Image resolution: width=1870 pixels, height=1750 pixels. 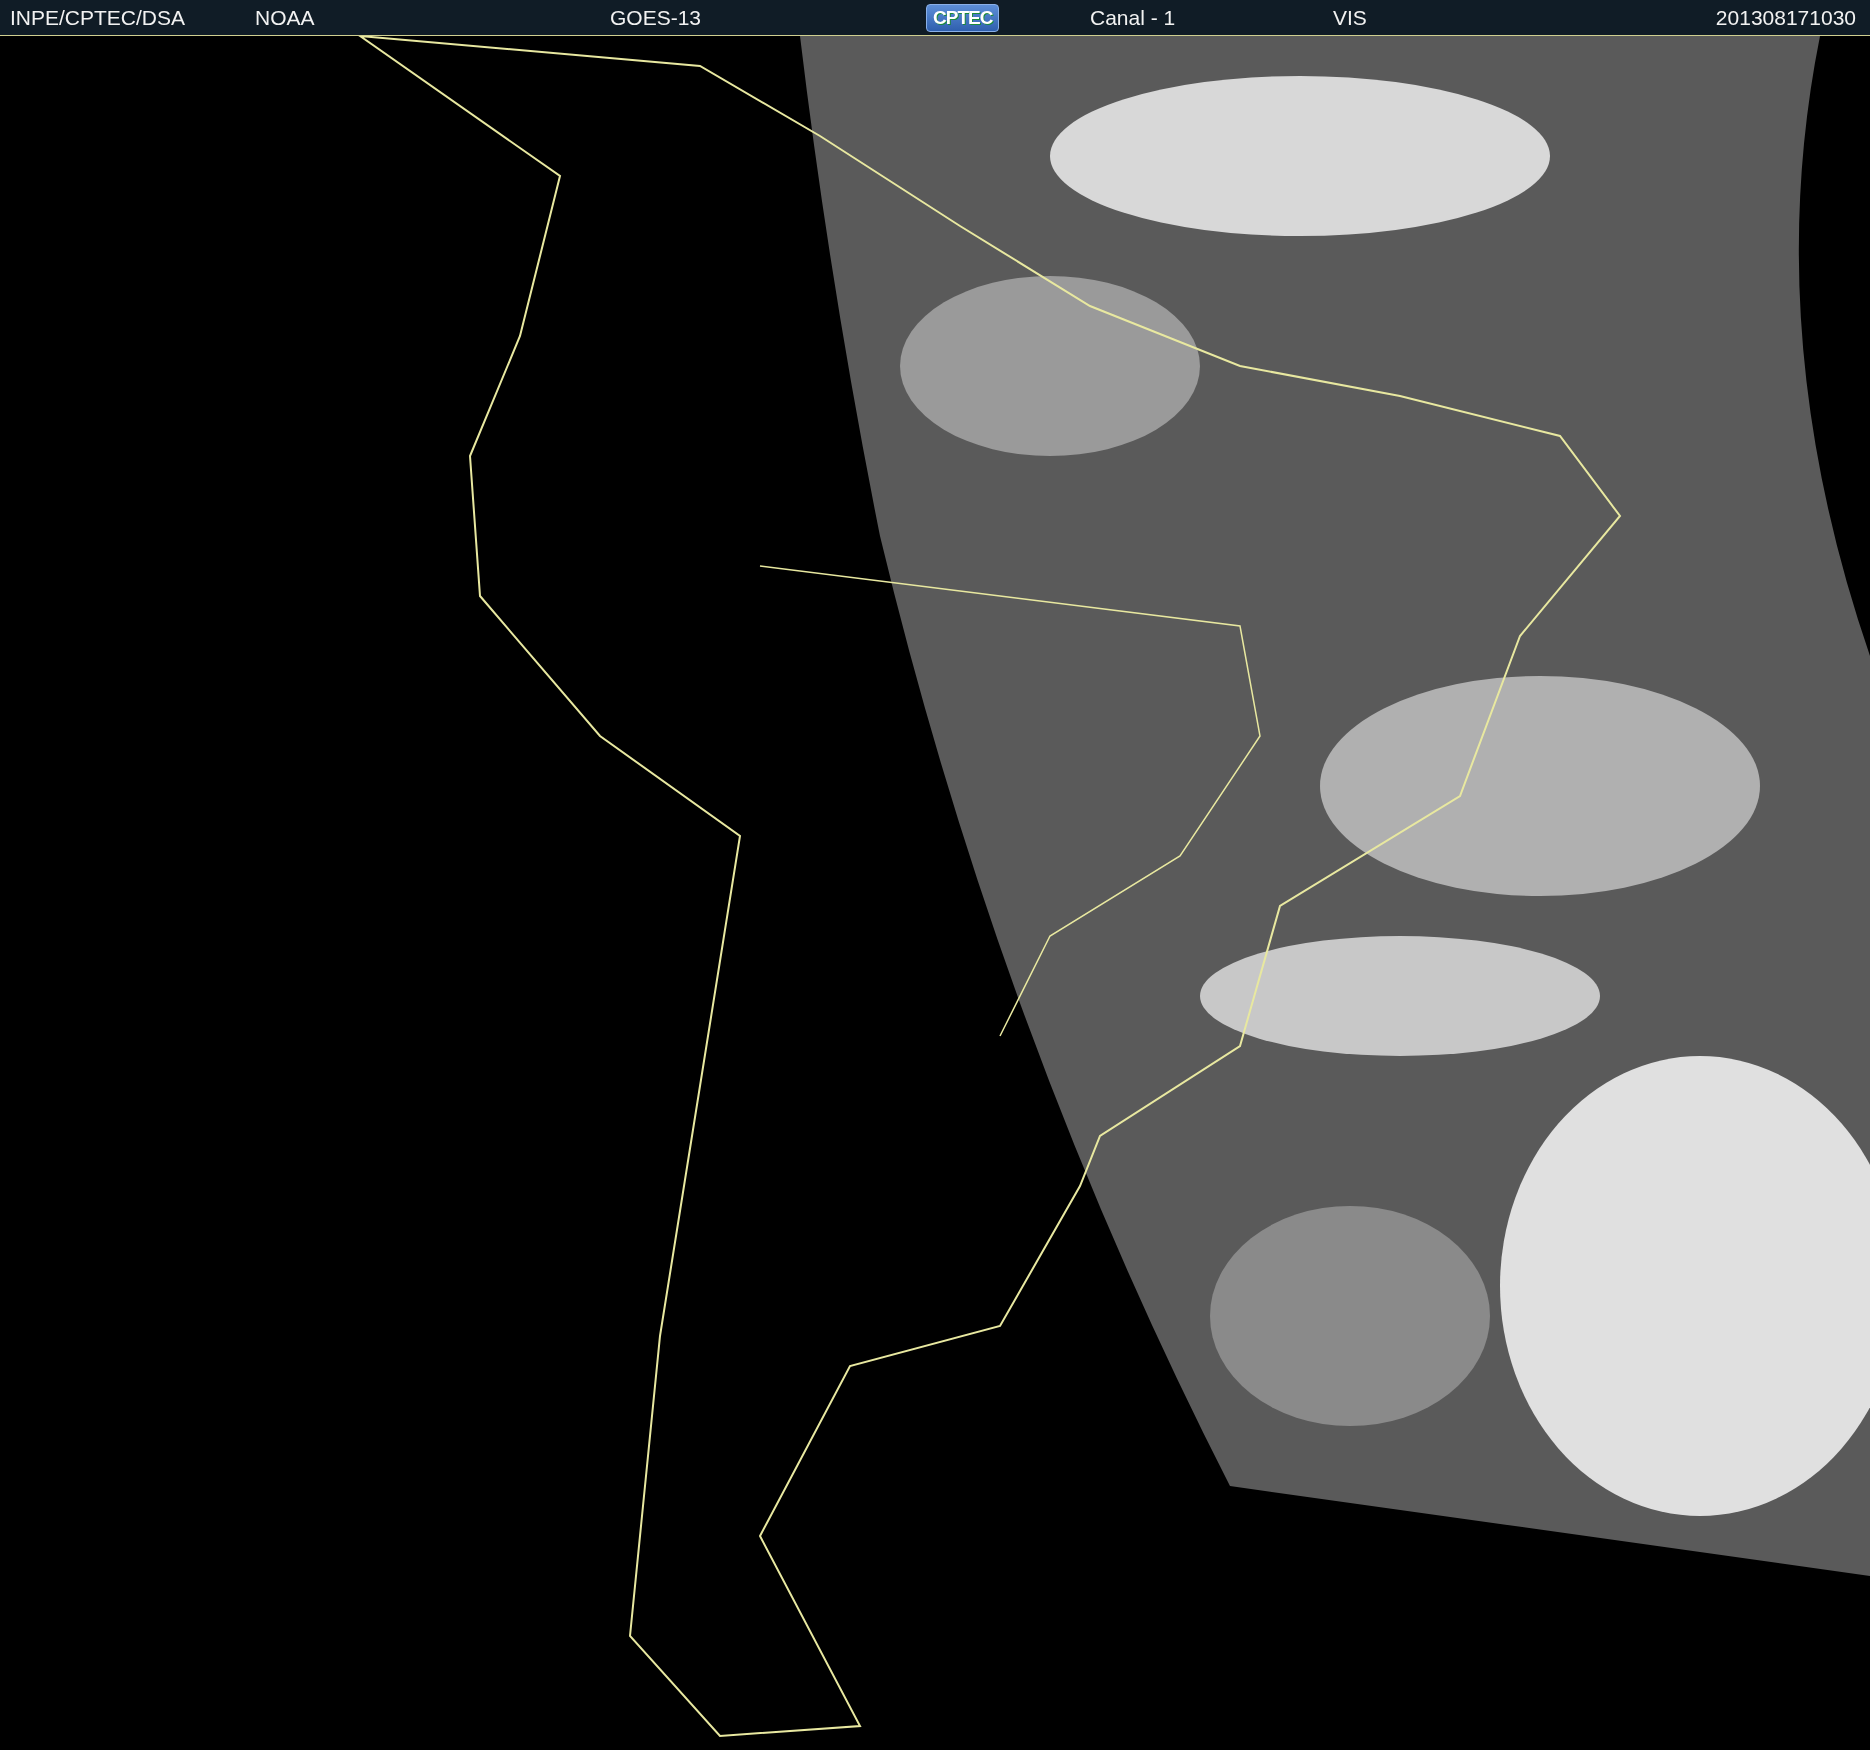 What do you see at coordinates (1350, 17) in the screenshot?
I see `band-label: VIS` at bounding box center [1350, 17].